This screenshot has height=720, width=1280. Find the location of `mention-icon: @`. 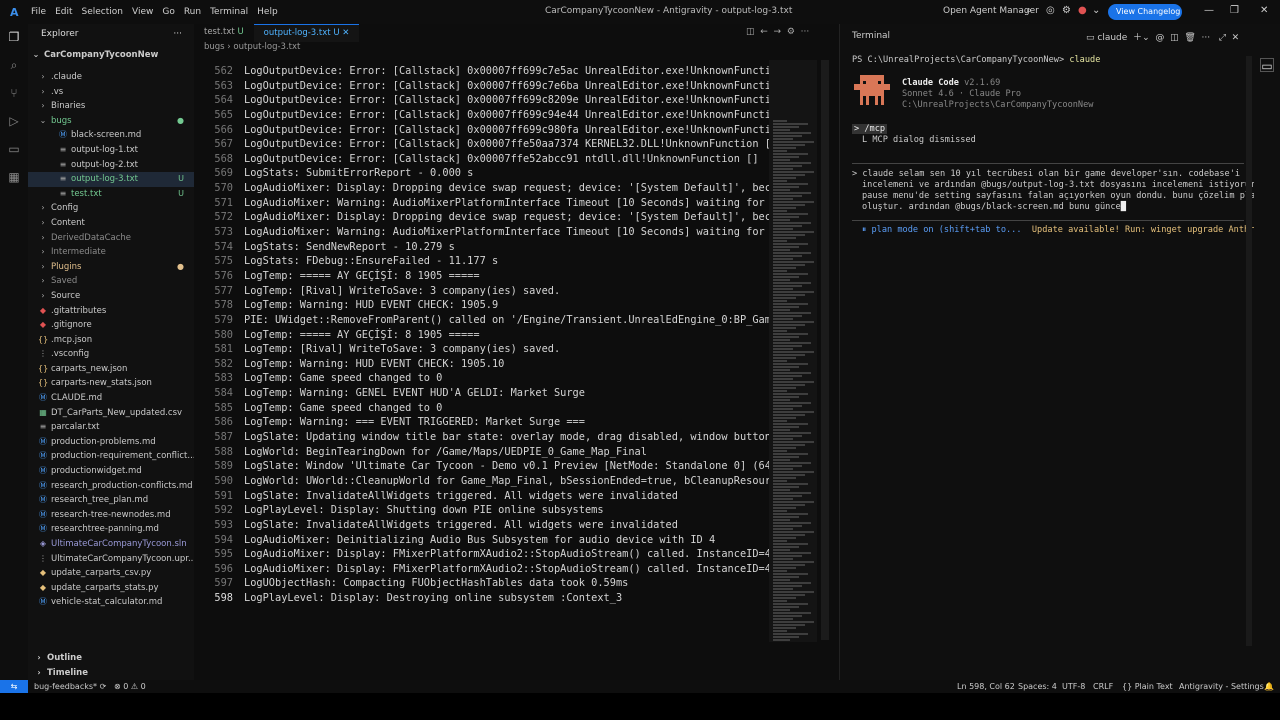

mention-icon: @ is located at coordinates (1159, 38).